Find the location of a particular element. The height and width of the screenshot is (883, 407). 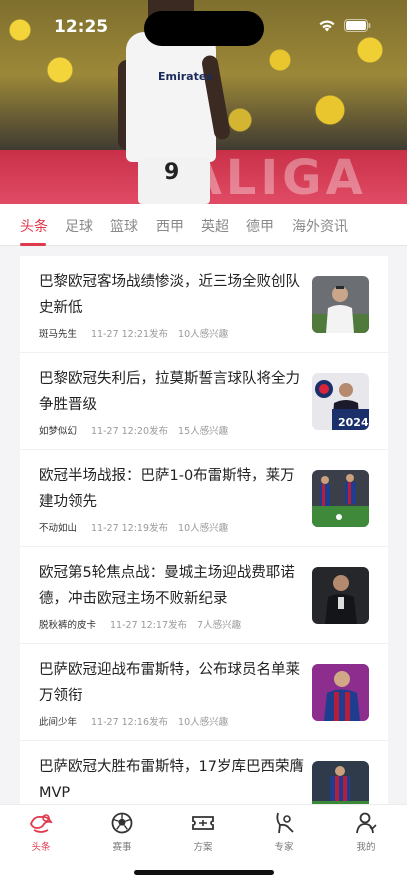

status-icons is located at coordinates (344, 25).